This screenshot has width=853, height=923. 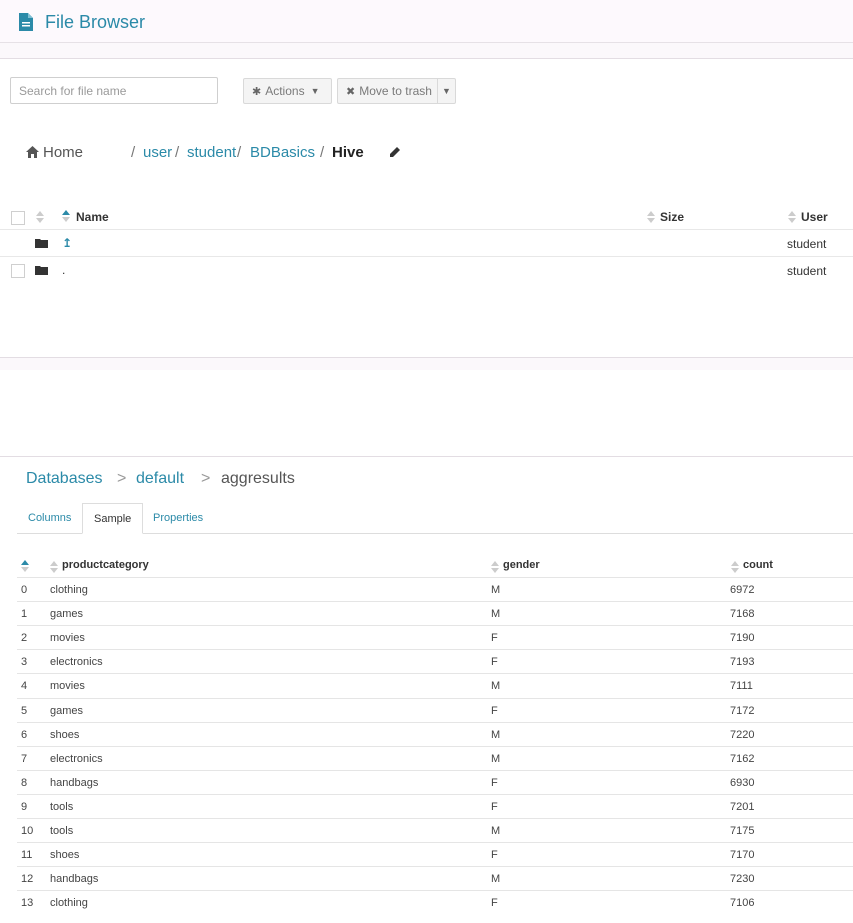 I want to click on cell-count: 6930, so click(x=742, y=783).